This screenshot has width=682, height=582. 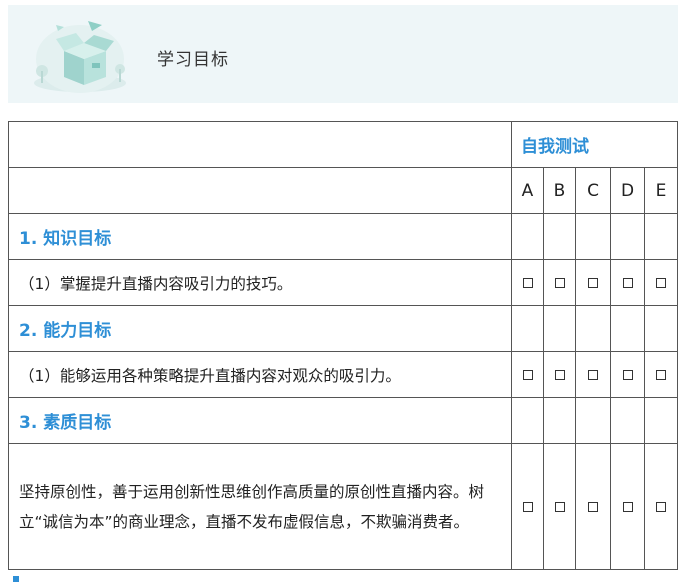 I want to click on open-box-illustration-icon, so click(x=80, y=57).